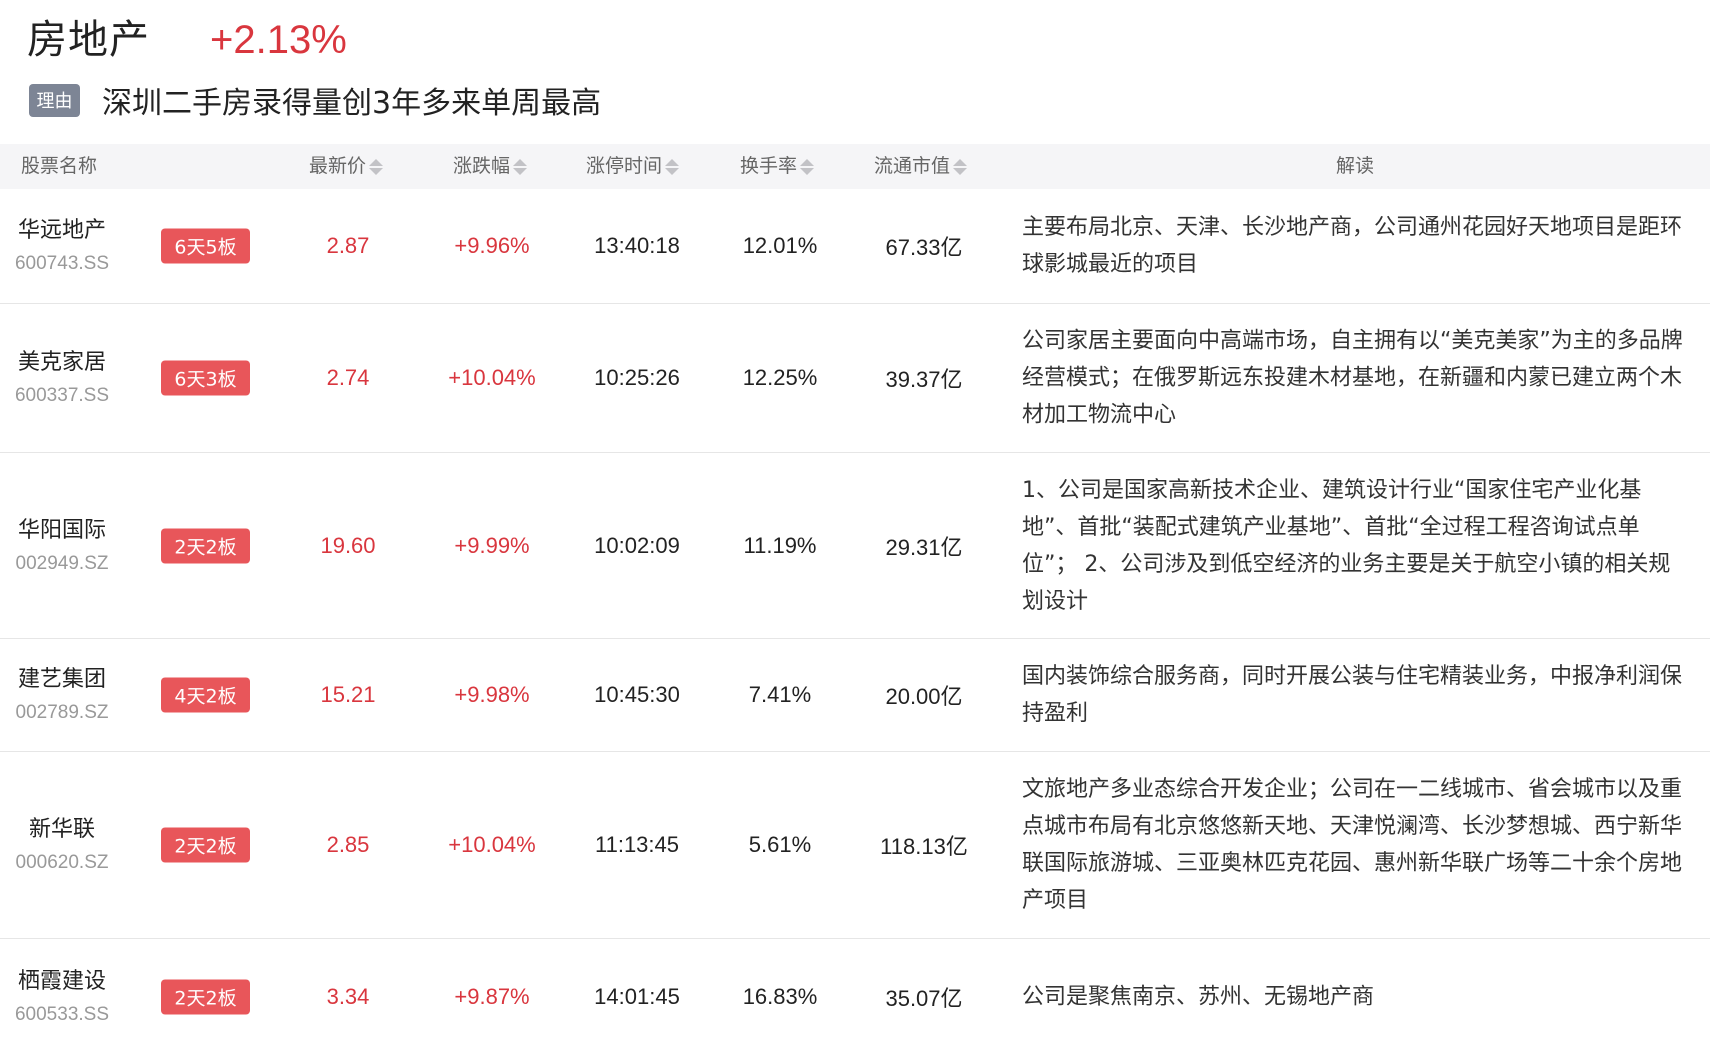 This screenshot has width=1710, height=1047. Describe the element at coordinates (348, 996) in the screenshot. I see `latest-price: 3.34` at that location.